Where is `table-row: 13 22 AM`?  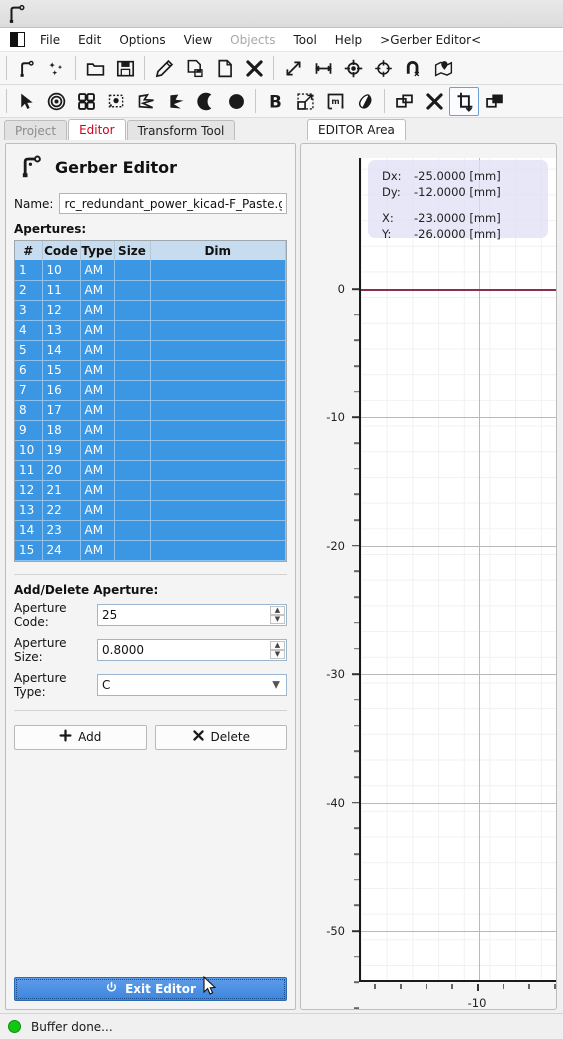 table-row: 13 22 AM is located at coordinates (150, 510).